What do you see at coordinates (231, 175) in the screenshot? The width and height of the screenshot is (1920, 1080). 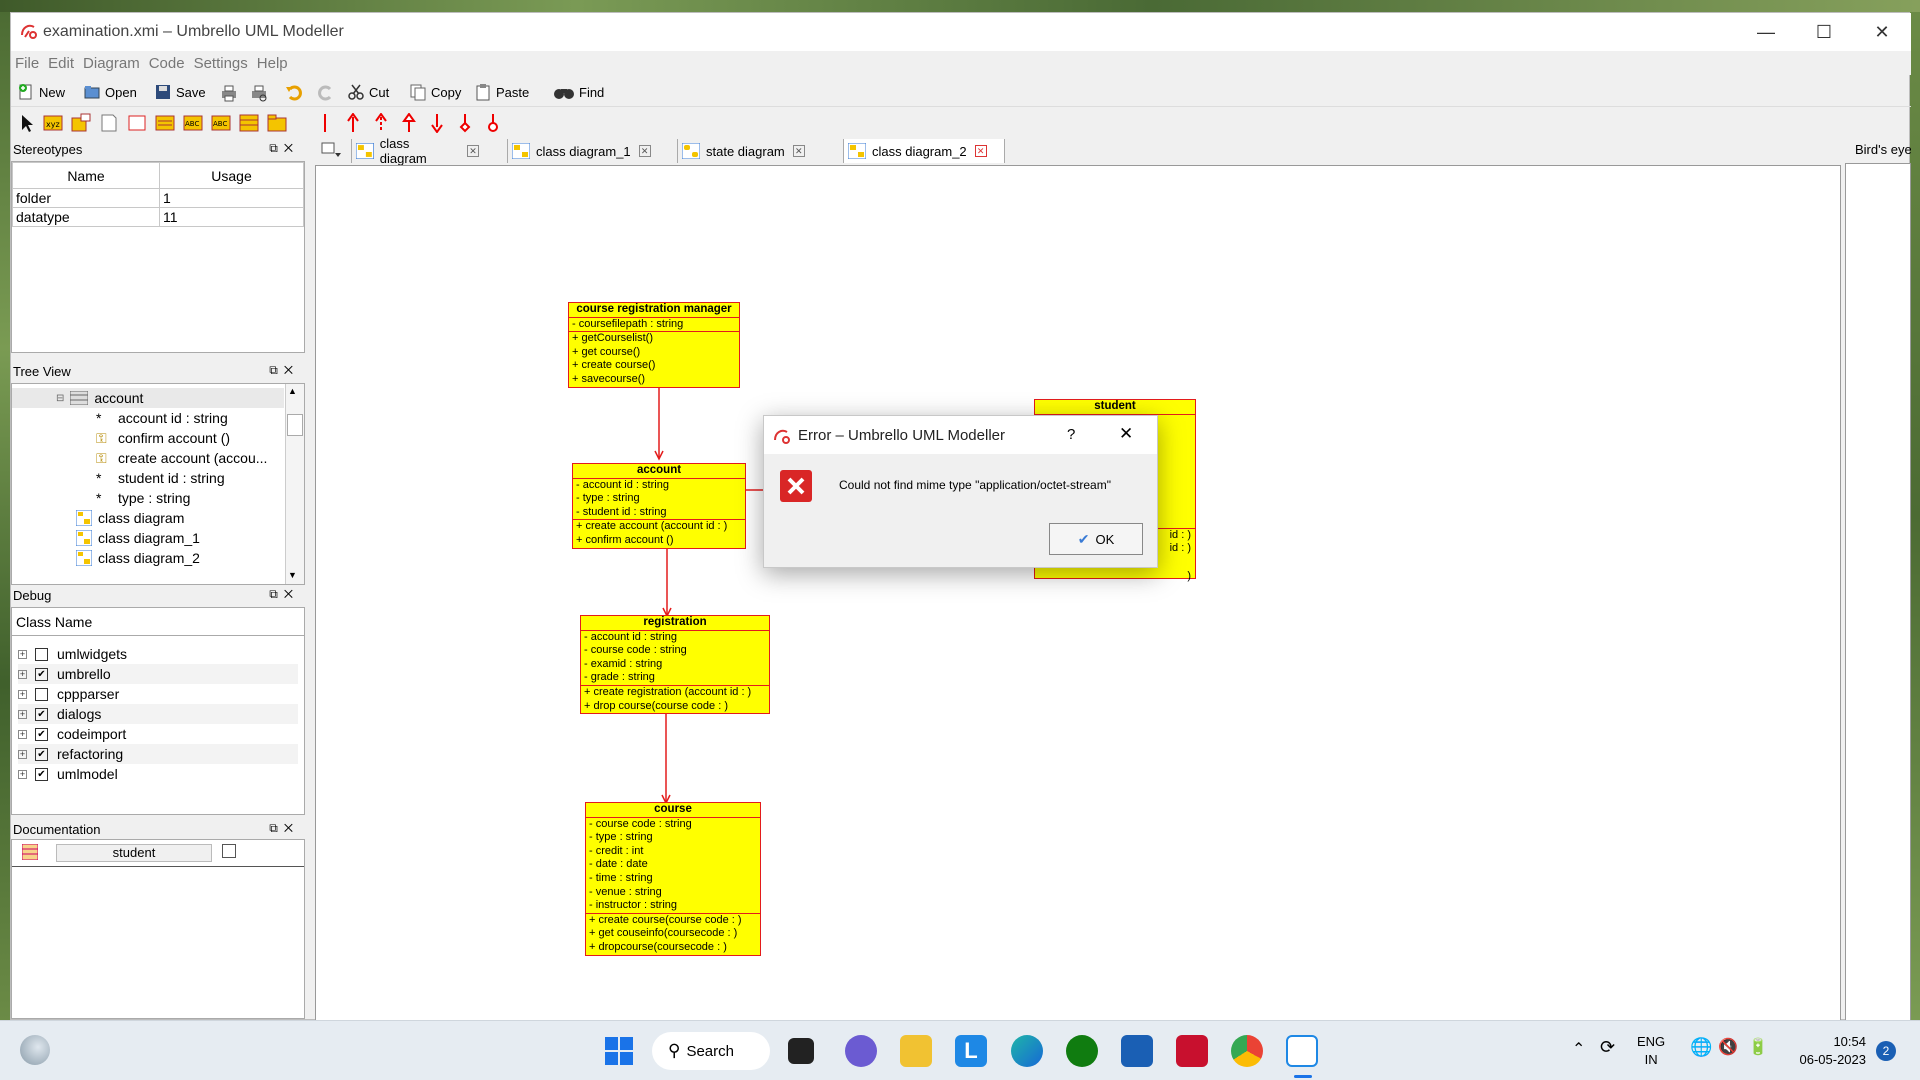 I see `column-header-usage: Usage` at bounding box center [231, 175].